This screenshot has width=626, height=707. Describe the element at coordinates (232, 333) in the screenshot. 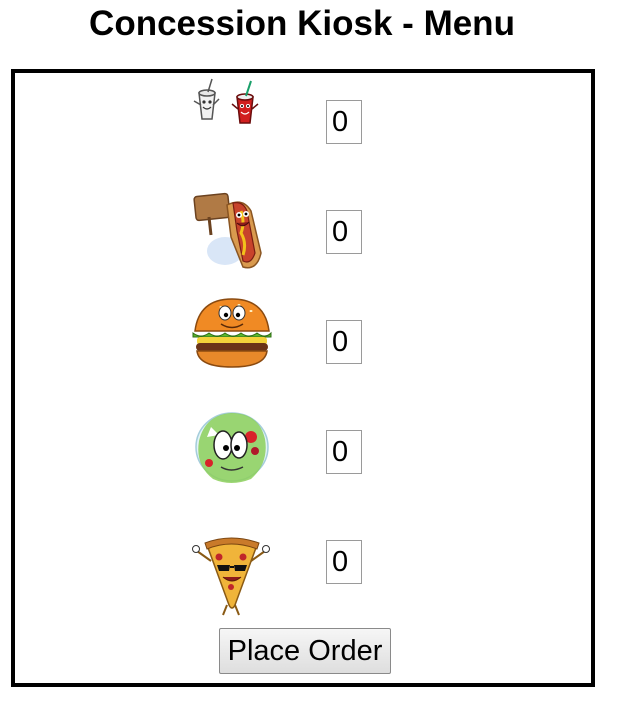

I see `burger-icon` at that location.